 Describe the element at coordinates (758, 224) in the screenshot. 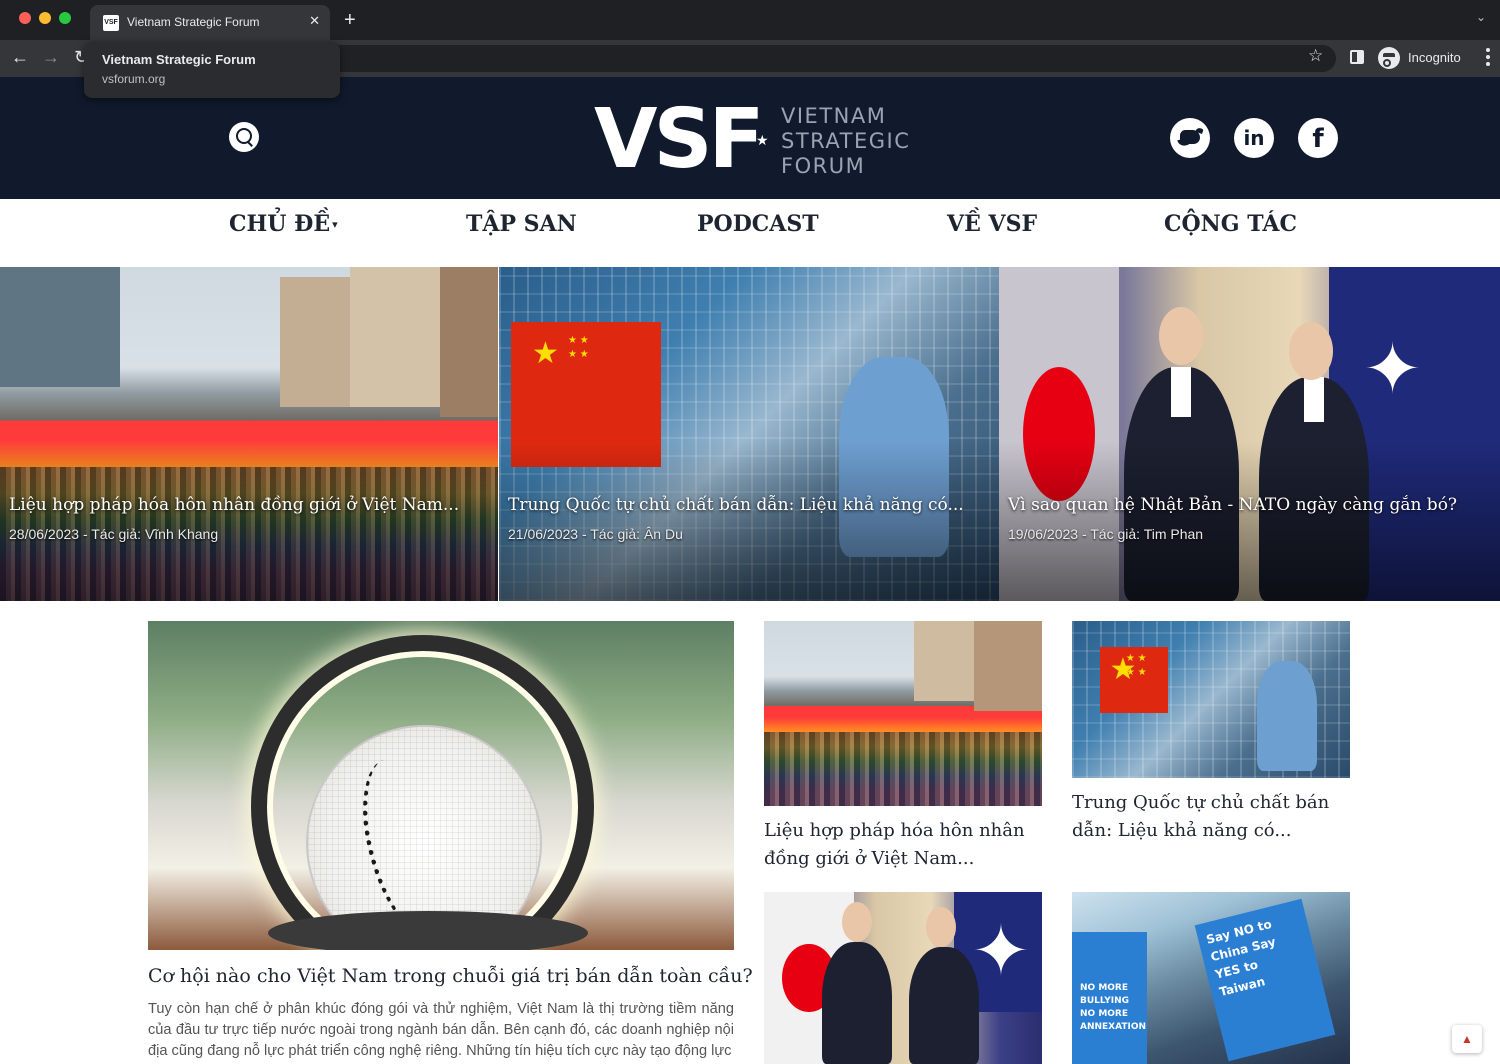

I see `nav-item-podcast: PODCAST` at that location.